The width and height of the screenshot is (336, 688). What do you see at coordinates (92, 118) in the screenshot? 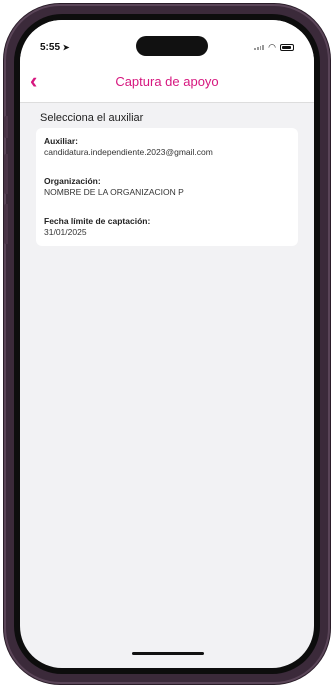
I see `section-title: Selecciona el auxiliar` at bounding box center [92, 118].